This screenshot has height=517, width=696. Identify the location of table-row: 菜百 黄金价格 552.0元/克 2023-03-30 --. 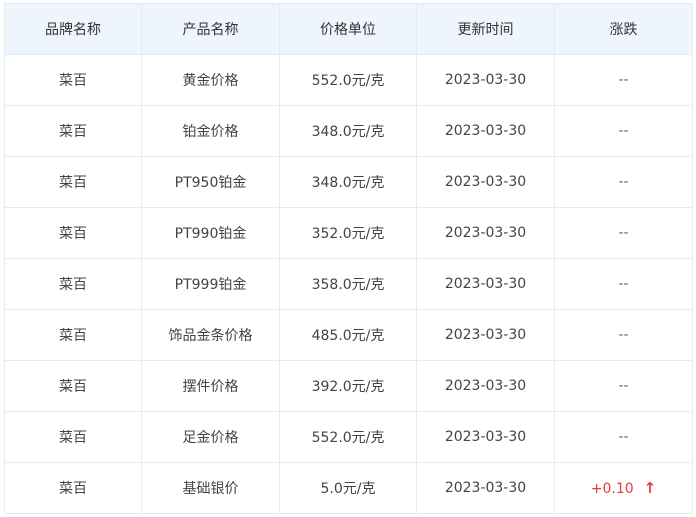
(348, 80).